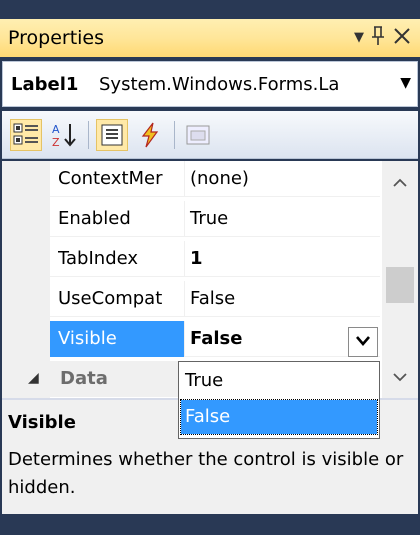 The width and height of the screenshot is (420, 535). Describe the element at coordinates (402, 38) in the screenshot. I see `close-icon` at that location.